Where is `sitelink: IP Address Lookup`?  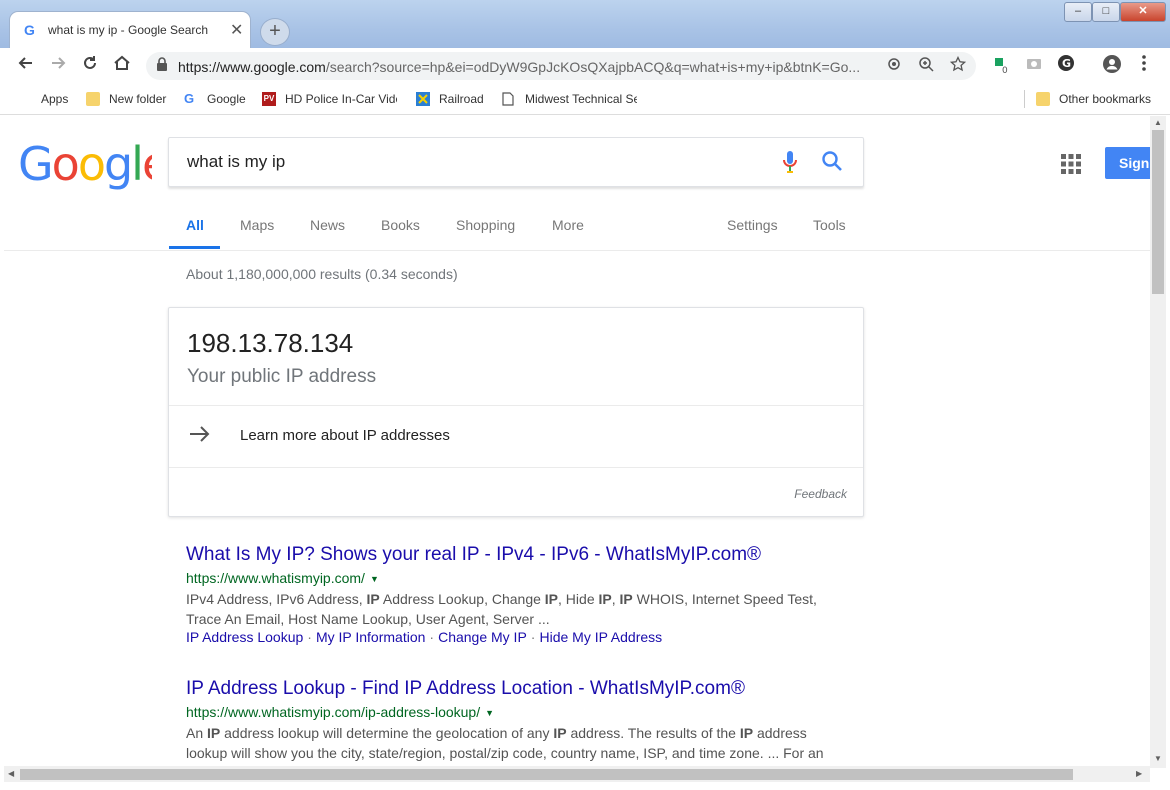
sitelink: IP Address Lookup is located at coordinates (244, 637).